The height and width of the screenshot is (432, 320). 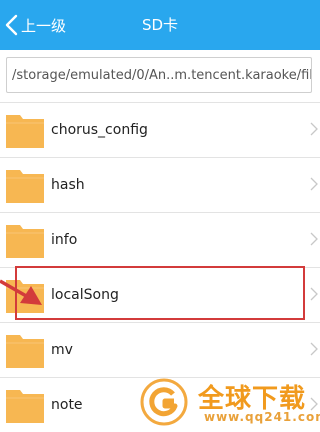 What do you see at coordinates (160, 184) in the screenshot?
I see `folder-row-hash: hash` at bounding box center [160, 184].